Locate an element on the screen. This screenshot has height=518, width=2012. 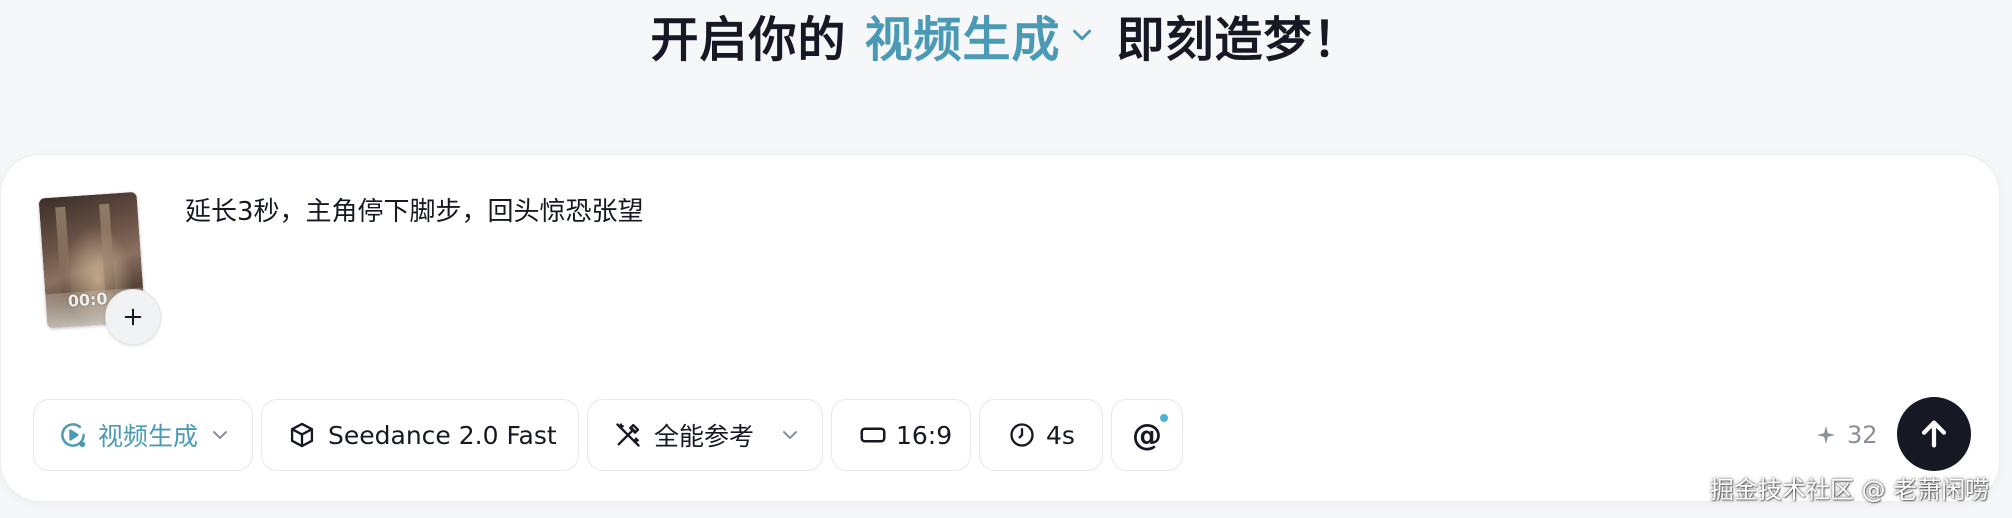
reference-label: 全能参考 is located at coordinates (704, 436).